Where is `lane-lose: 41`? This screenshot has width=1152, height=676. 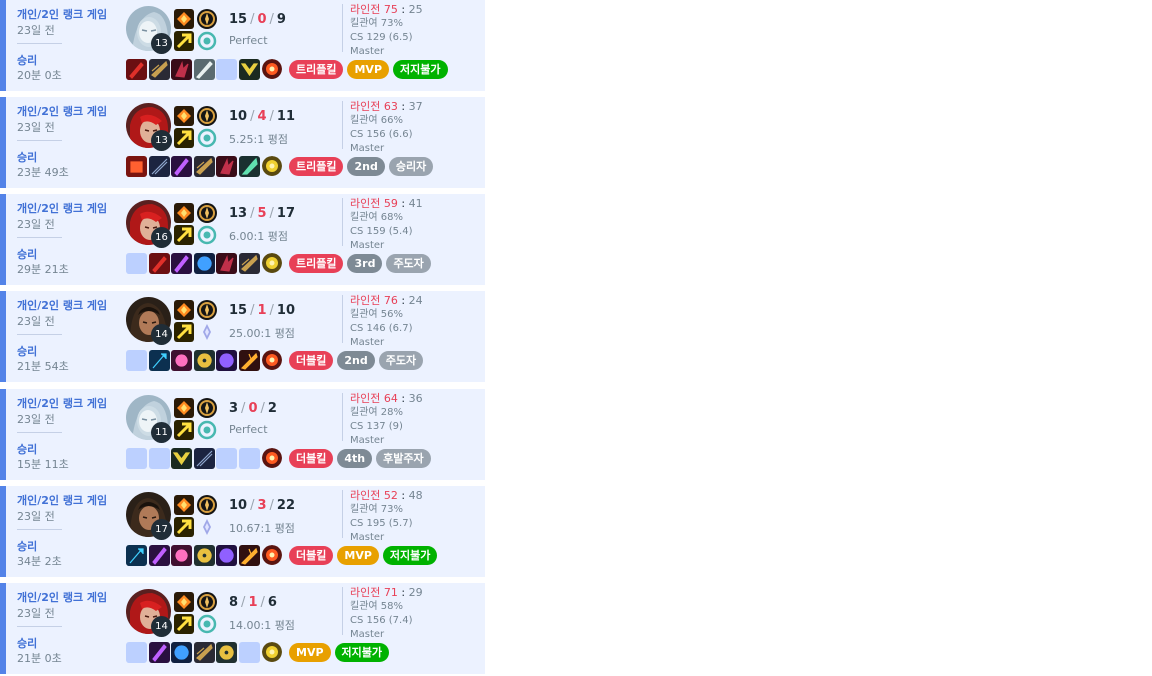 lane-lose: 41 is located at coordinates (415, 203).